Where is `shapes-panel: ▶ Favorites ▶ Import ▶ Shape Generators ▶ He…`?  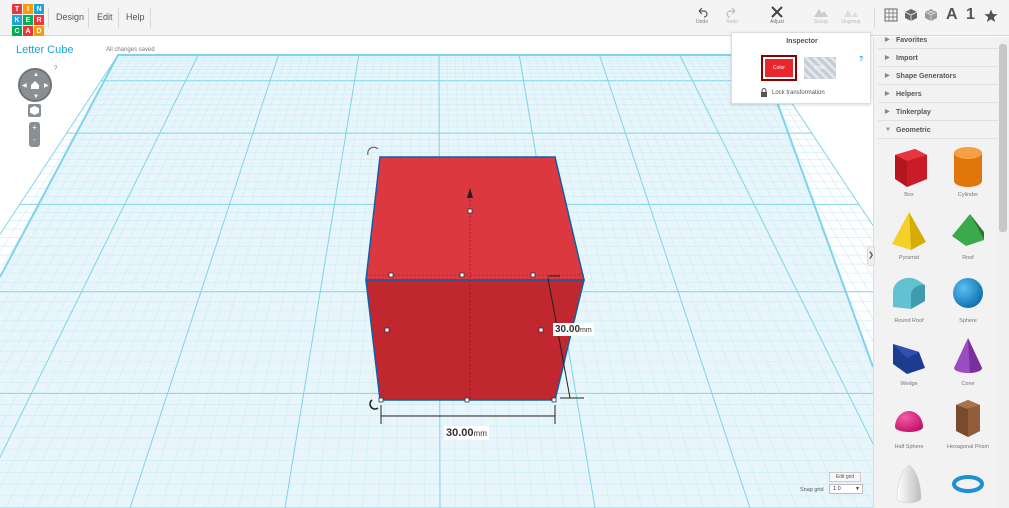 shapes-panel: ▶ Favorites ▶ Import ▶ Shape Generators ▶ He… is located at coordinates (941, 272).